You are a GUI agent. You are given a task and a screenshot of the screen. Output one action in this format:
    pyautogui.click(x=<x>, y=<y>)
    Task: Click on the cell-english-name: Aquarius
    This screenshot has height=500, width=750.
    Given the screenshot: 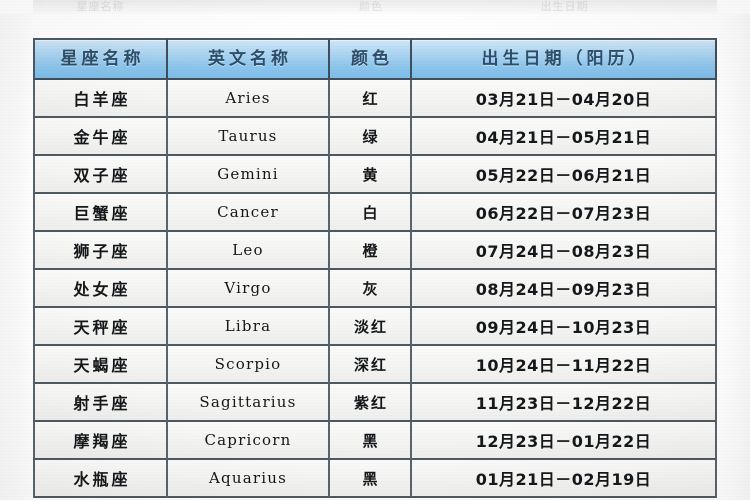 What is the action you would take?
    pyautogui.click(x=249, y=479)
    